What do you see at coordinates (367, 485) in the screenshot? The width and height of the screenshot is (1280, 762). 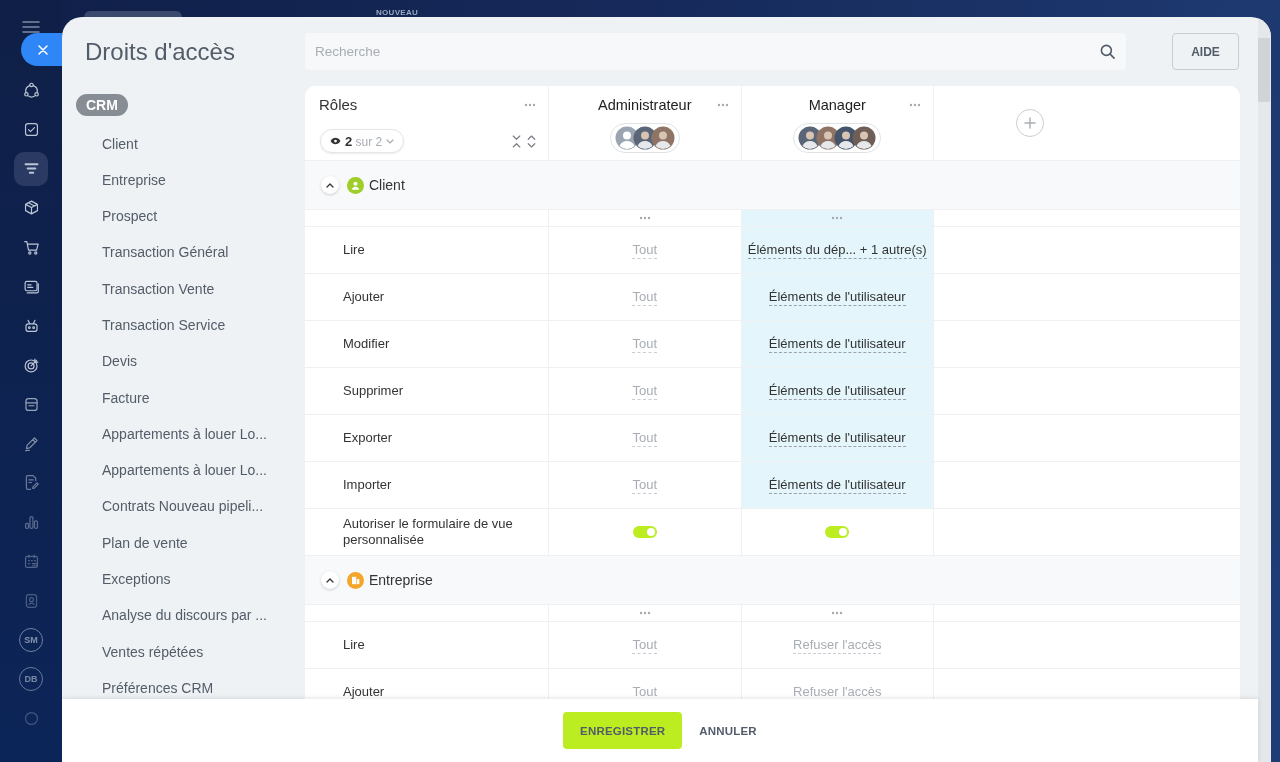 I see `permission-label: Importer` at bounding box center [367, 485].